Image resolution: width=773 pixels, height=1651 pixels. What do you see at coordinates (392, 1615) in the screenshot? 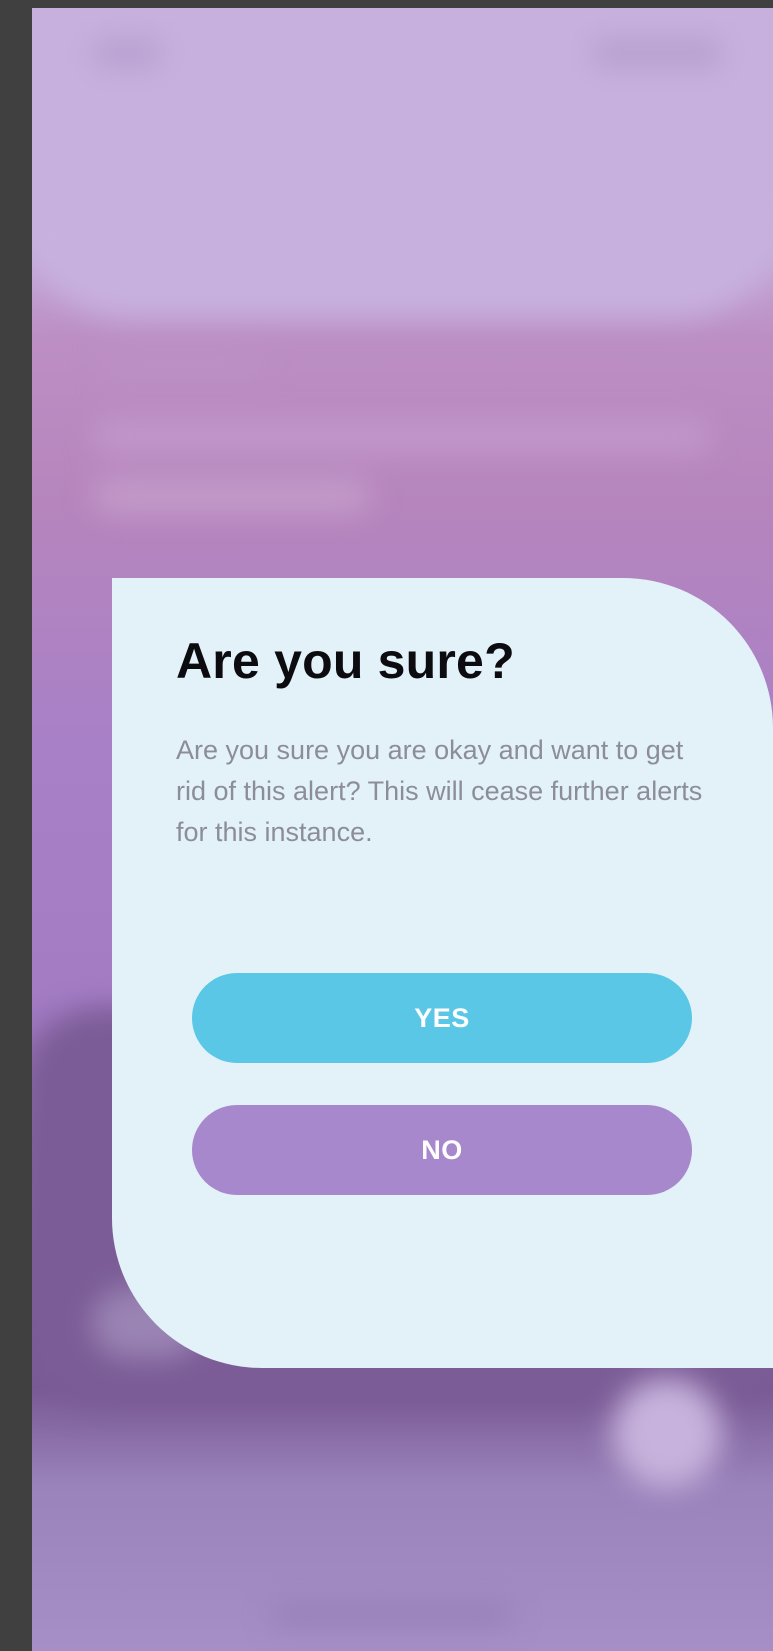
I see `home-indicator` at bounding box center [392, 1615].